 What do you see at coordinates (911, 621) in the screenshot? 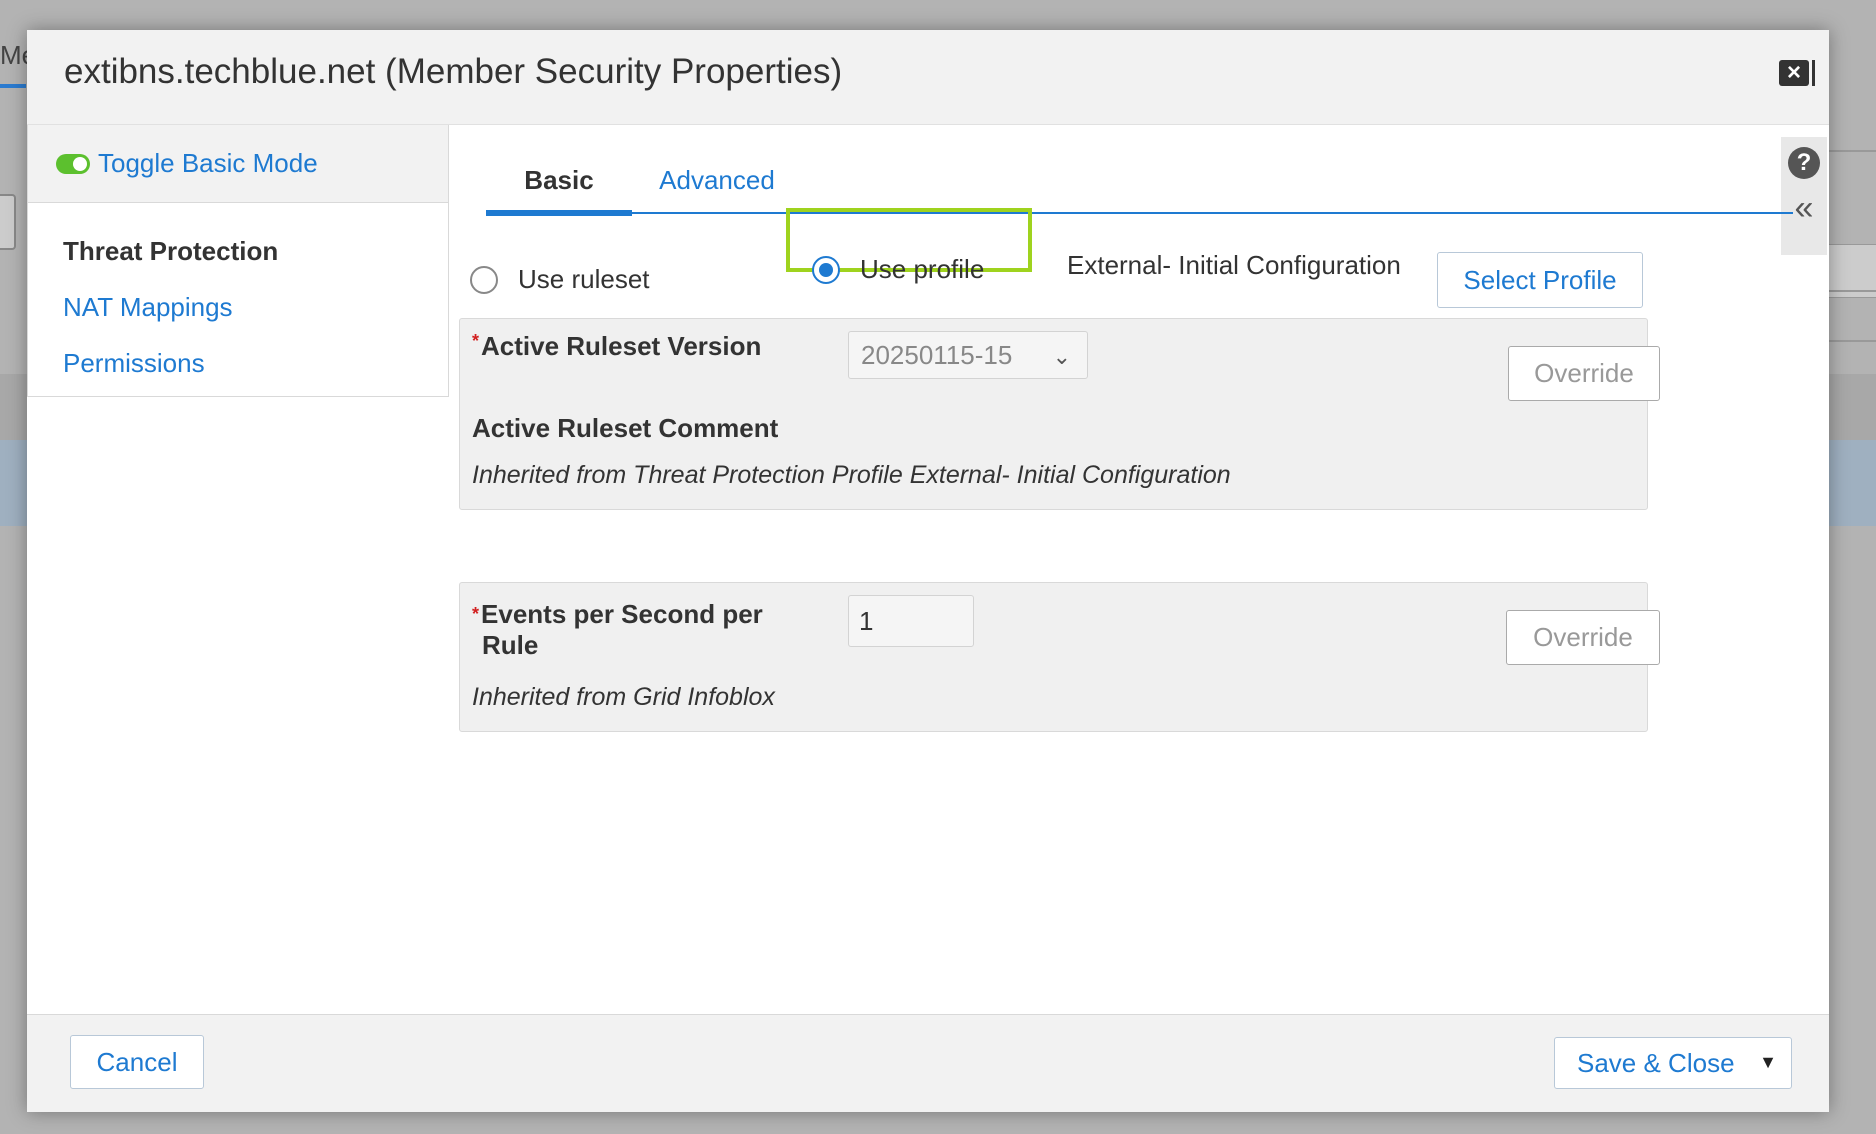
I see `events-per-second-input: 1` at bounding box center [911, 621].